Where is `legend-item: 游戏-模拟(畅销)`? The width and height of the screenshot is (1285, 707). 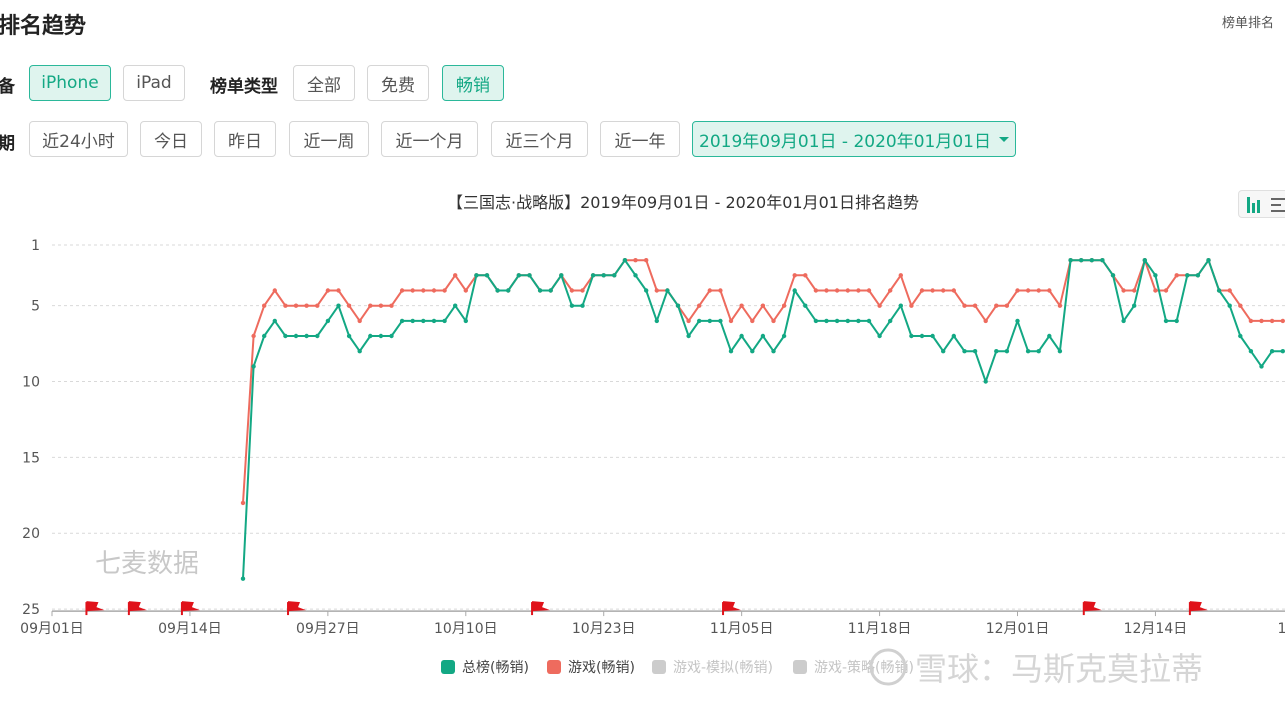
legend-item: 游戏-模拟(畅销) is located at coordinates (712, 668).